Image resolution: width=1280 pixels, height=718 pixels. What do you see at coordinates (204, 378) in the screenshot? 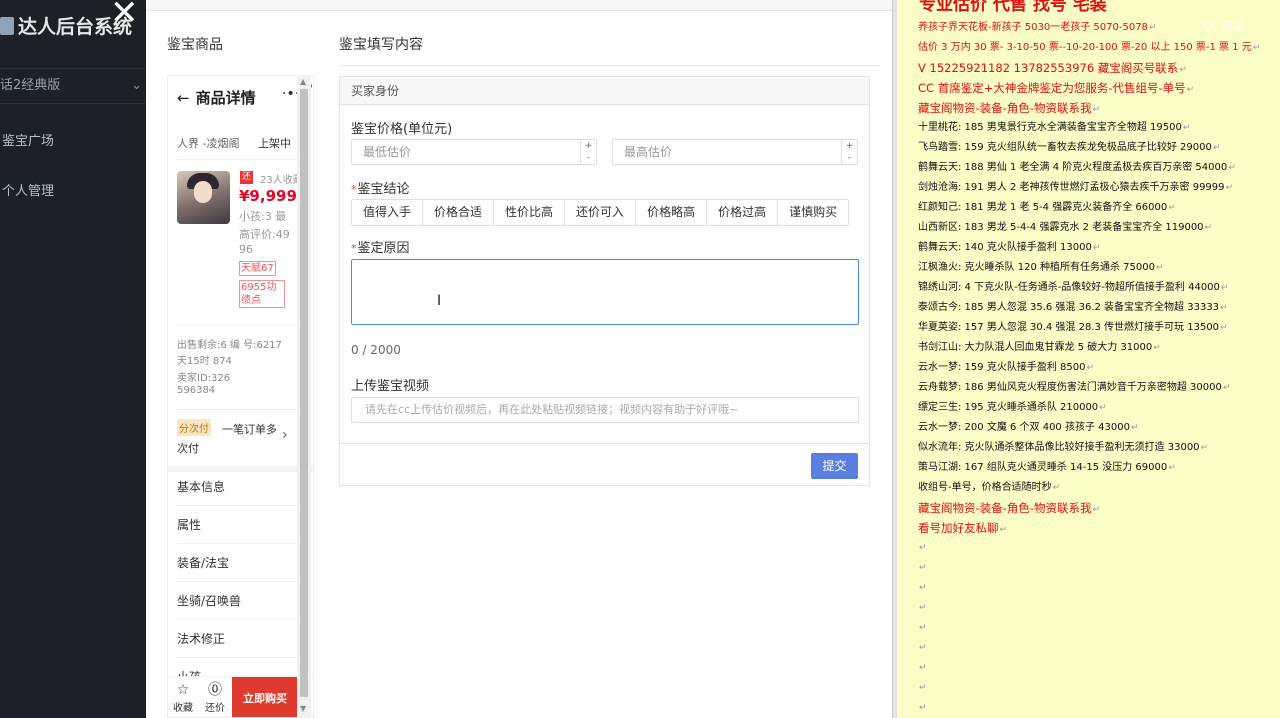
I see `seller-id-label: 卖家ID:326` at bounding box center [204, 378].